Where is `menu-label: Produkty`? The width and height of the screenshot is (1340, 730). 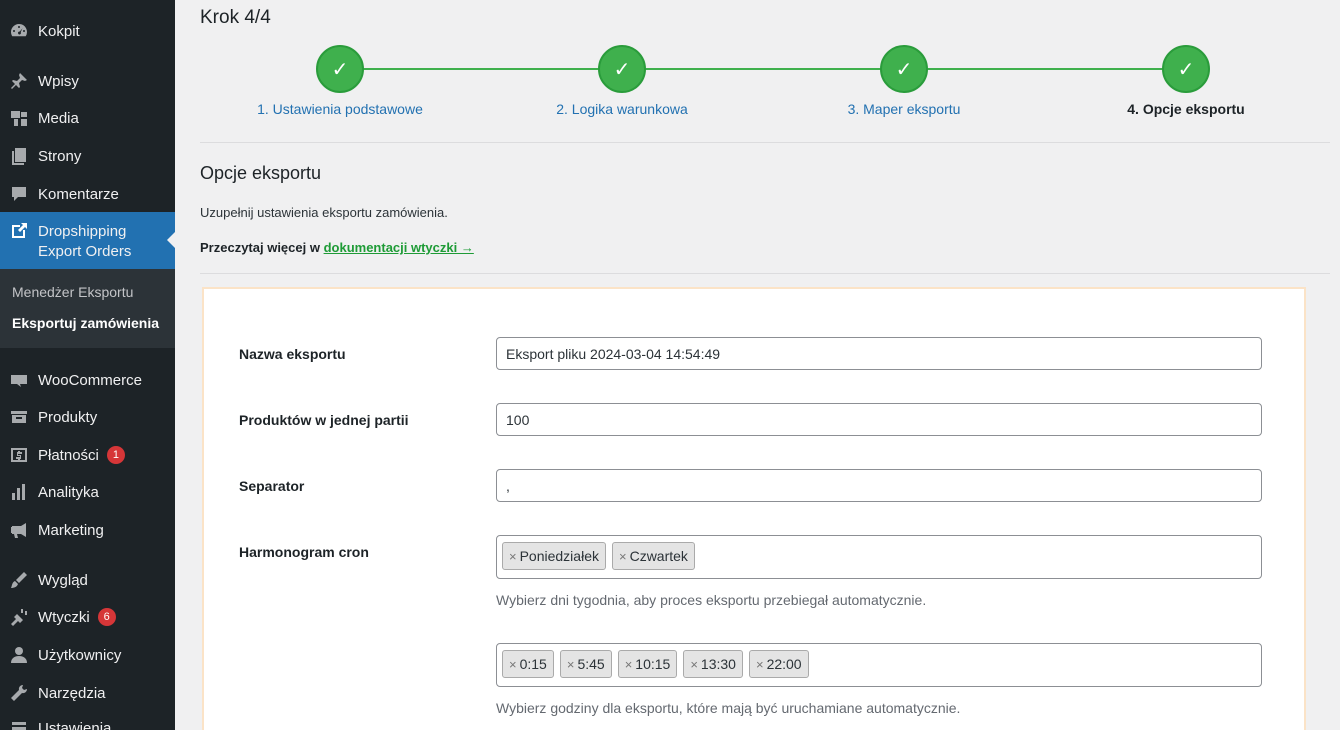
menu-label: Produkty is located at coordinates (68, 417).